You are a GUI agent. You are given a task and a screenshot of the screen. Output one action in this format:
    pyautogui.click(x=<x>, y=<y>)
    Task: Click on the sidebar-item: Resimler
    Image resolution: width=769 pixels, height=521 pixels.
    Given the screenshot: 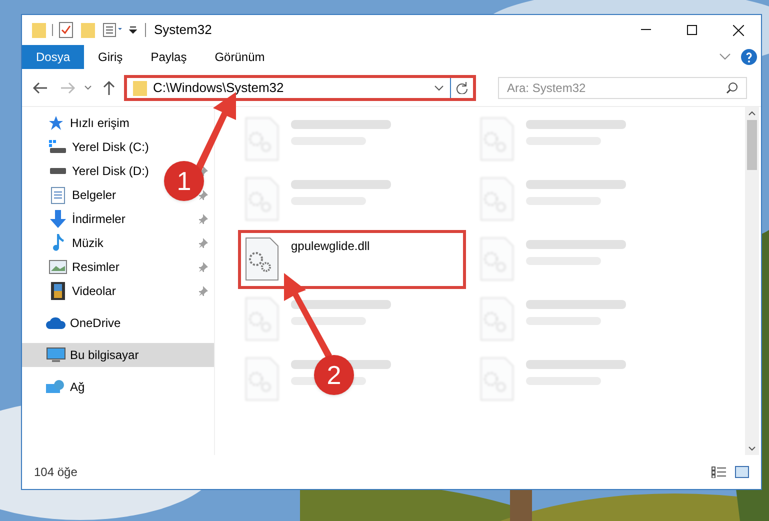 What is the action you would take?
    pyautogui.click(x=84, y=267)
    